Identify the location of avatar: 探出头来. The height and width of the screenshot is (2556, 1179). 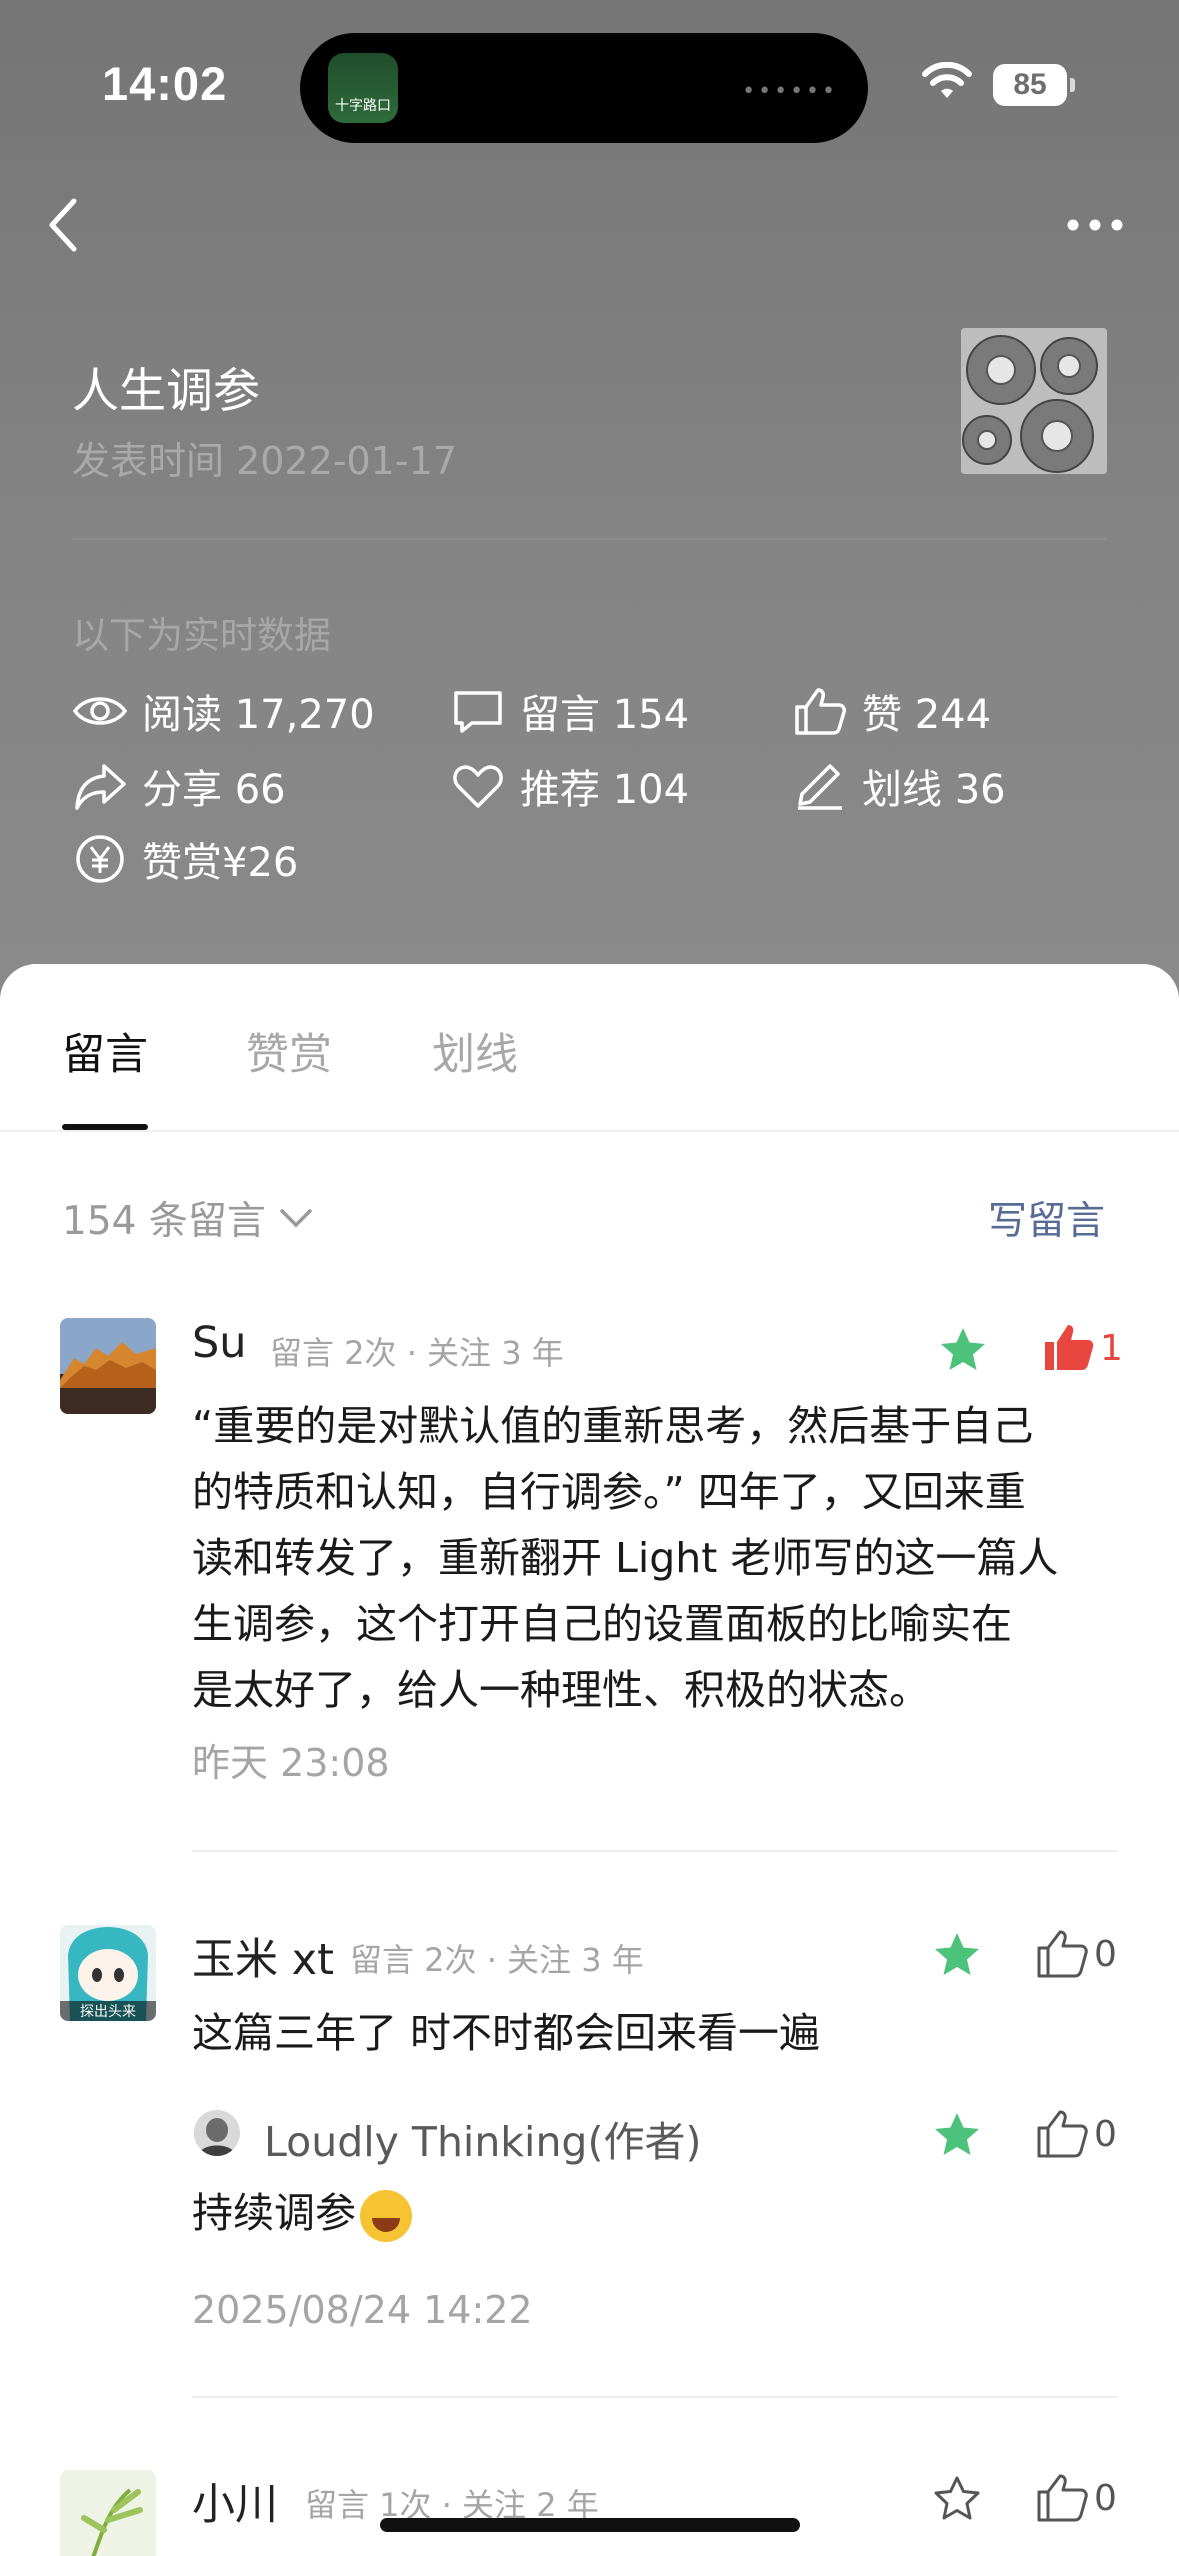
(108, 1973).